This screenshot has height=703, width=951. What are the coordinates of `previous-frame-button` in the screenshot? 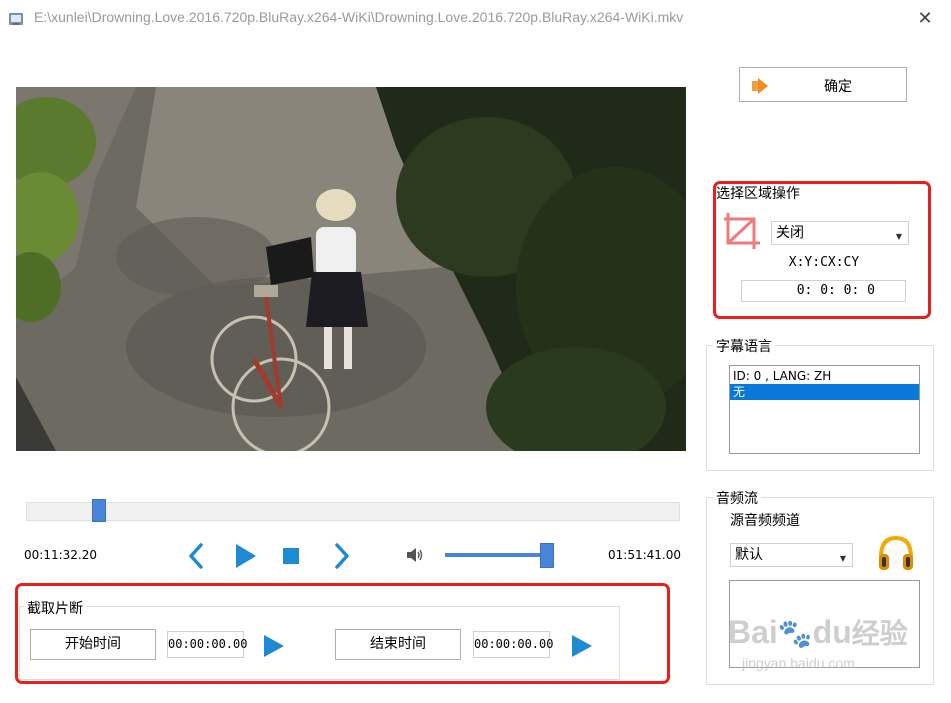 It's located at (196, 556).